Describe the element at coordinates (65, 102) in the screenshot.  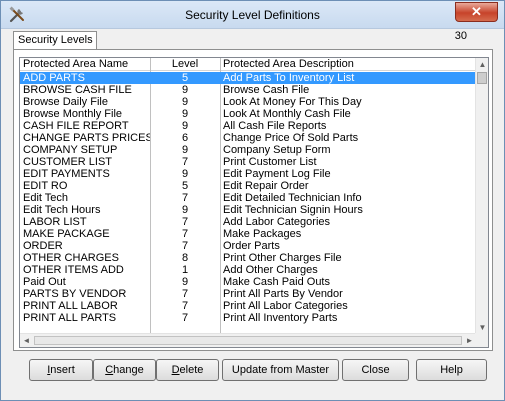
I see `cell-area-name: Browse Daily File` at that location.